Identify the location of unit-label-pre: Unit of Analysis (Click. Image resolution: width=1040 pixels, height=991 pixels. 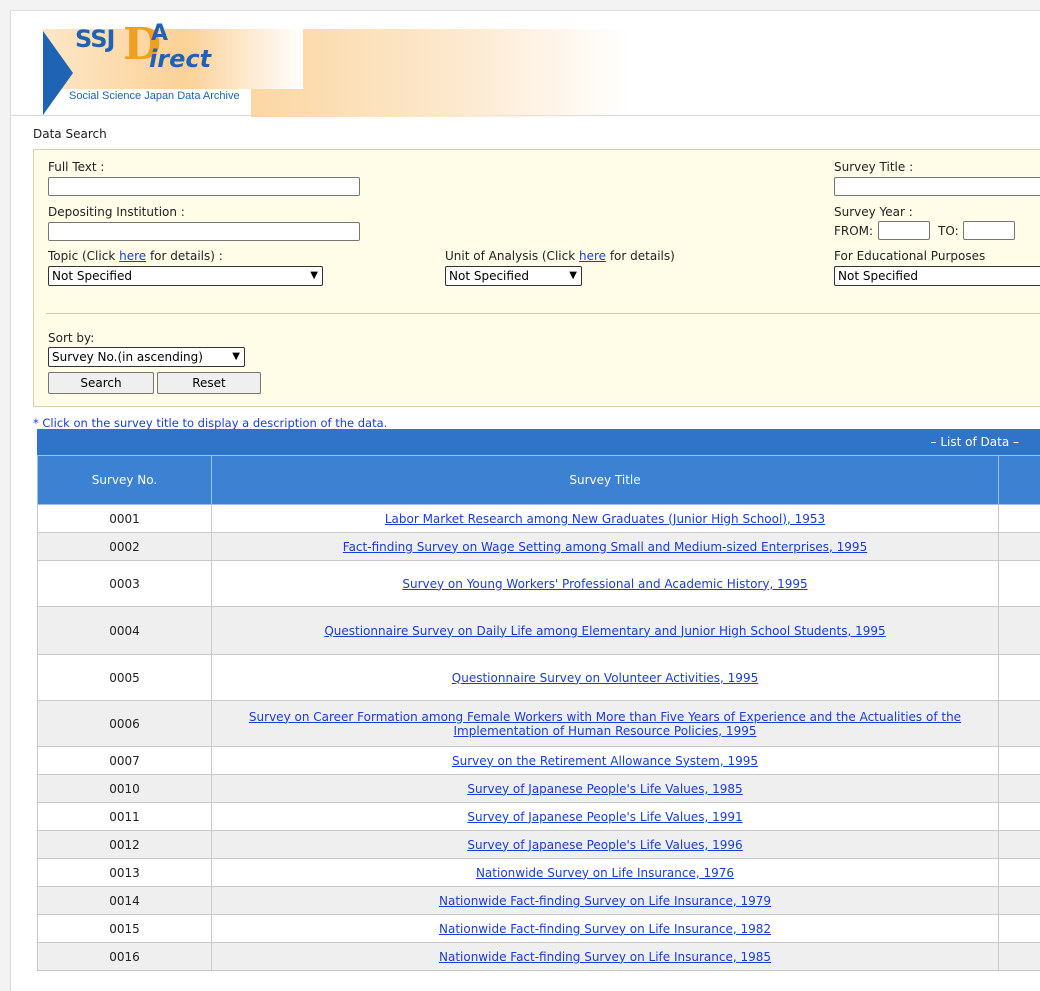
(512, 256).